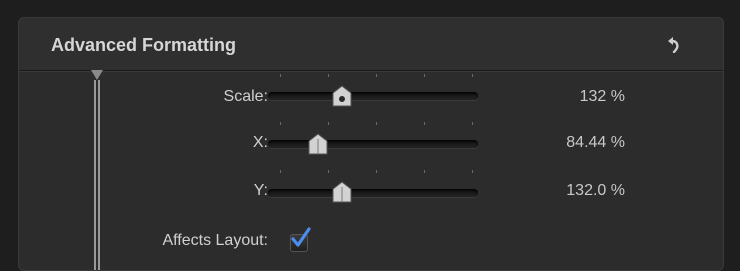 Image resolution: width=740 pixels, height=271 pixels. I want to click on y-value: 132.0 %, so click(570, 191).